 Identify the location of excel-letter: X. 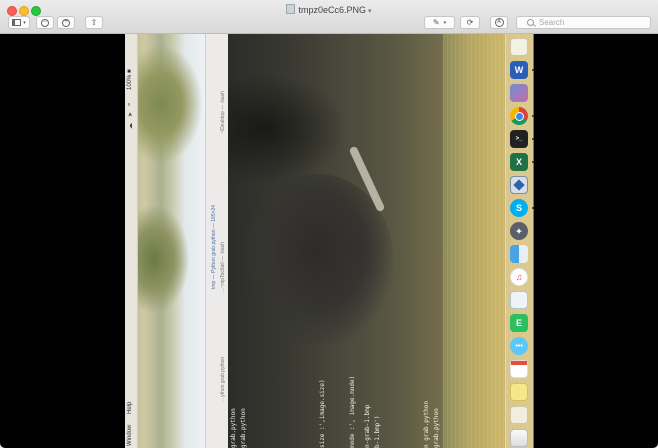
(518, 162).